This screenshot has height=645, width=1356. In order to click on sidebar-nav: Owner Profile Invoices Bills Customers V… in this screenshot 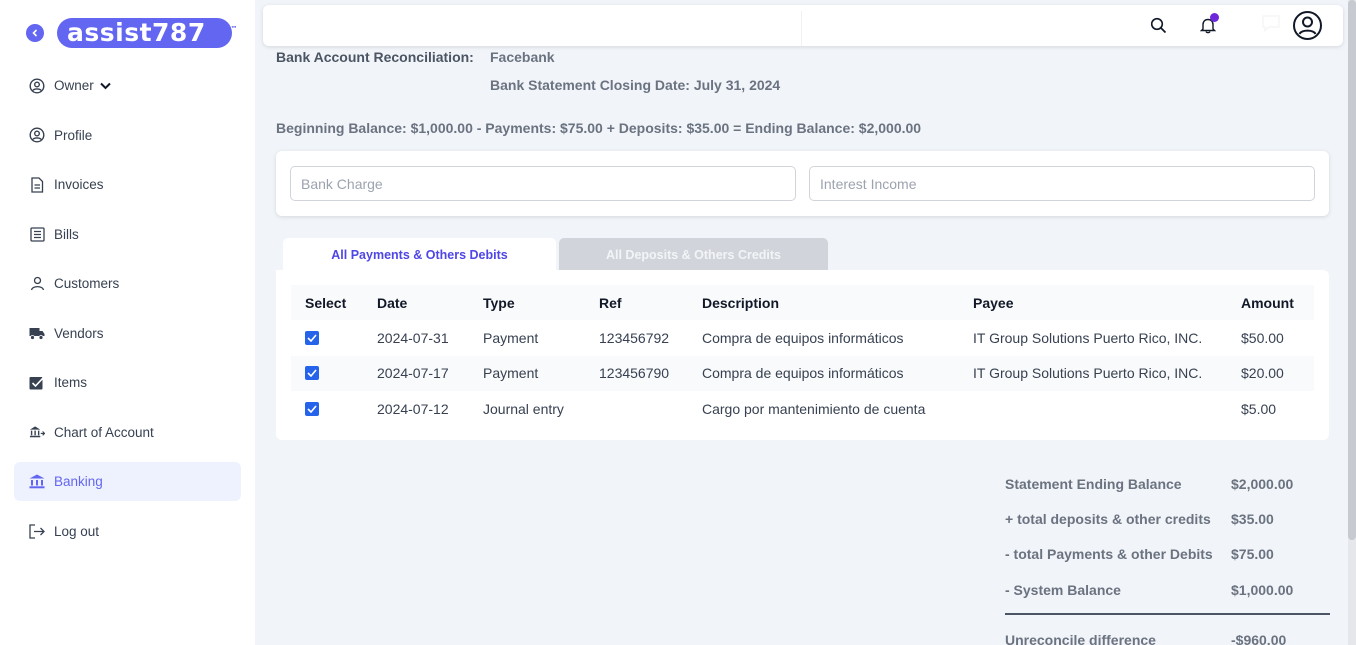, I will do `click(127, 313)`.